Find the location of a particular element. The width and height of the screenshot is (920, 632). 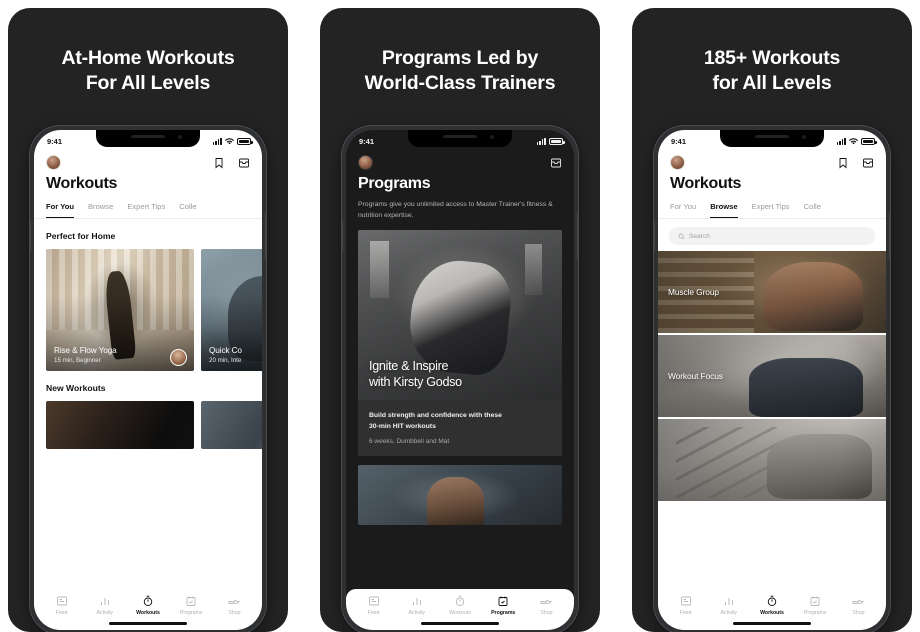

screenshot-headline-3: 185+ Workouts for All Levels is located at coordinates (772, 70).